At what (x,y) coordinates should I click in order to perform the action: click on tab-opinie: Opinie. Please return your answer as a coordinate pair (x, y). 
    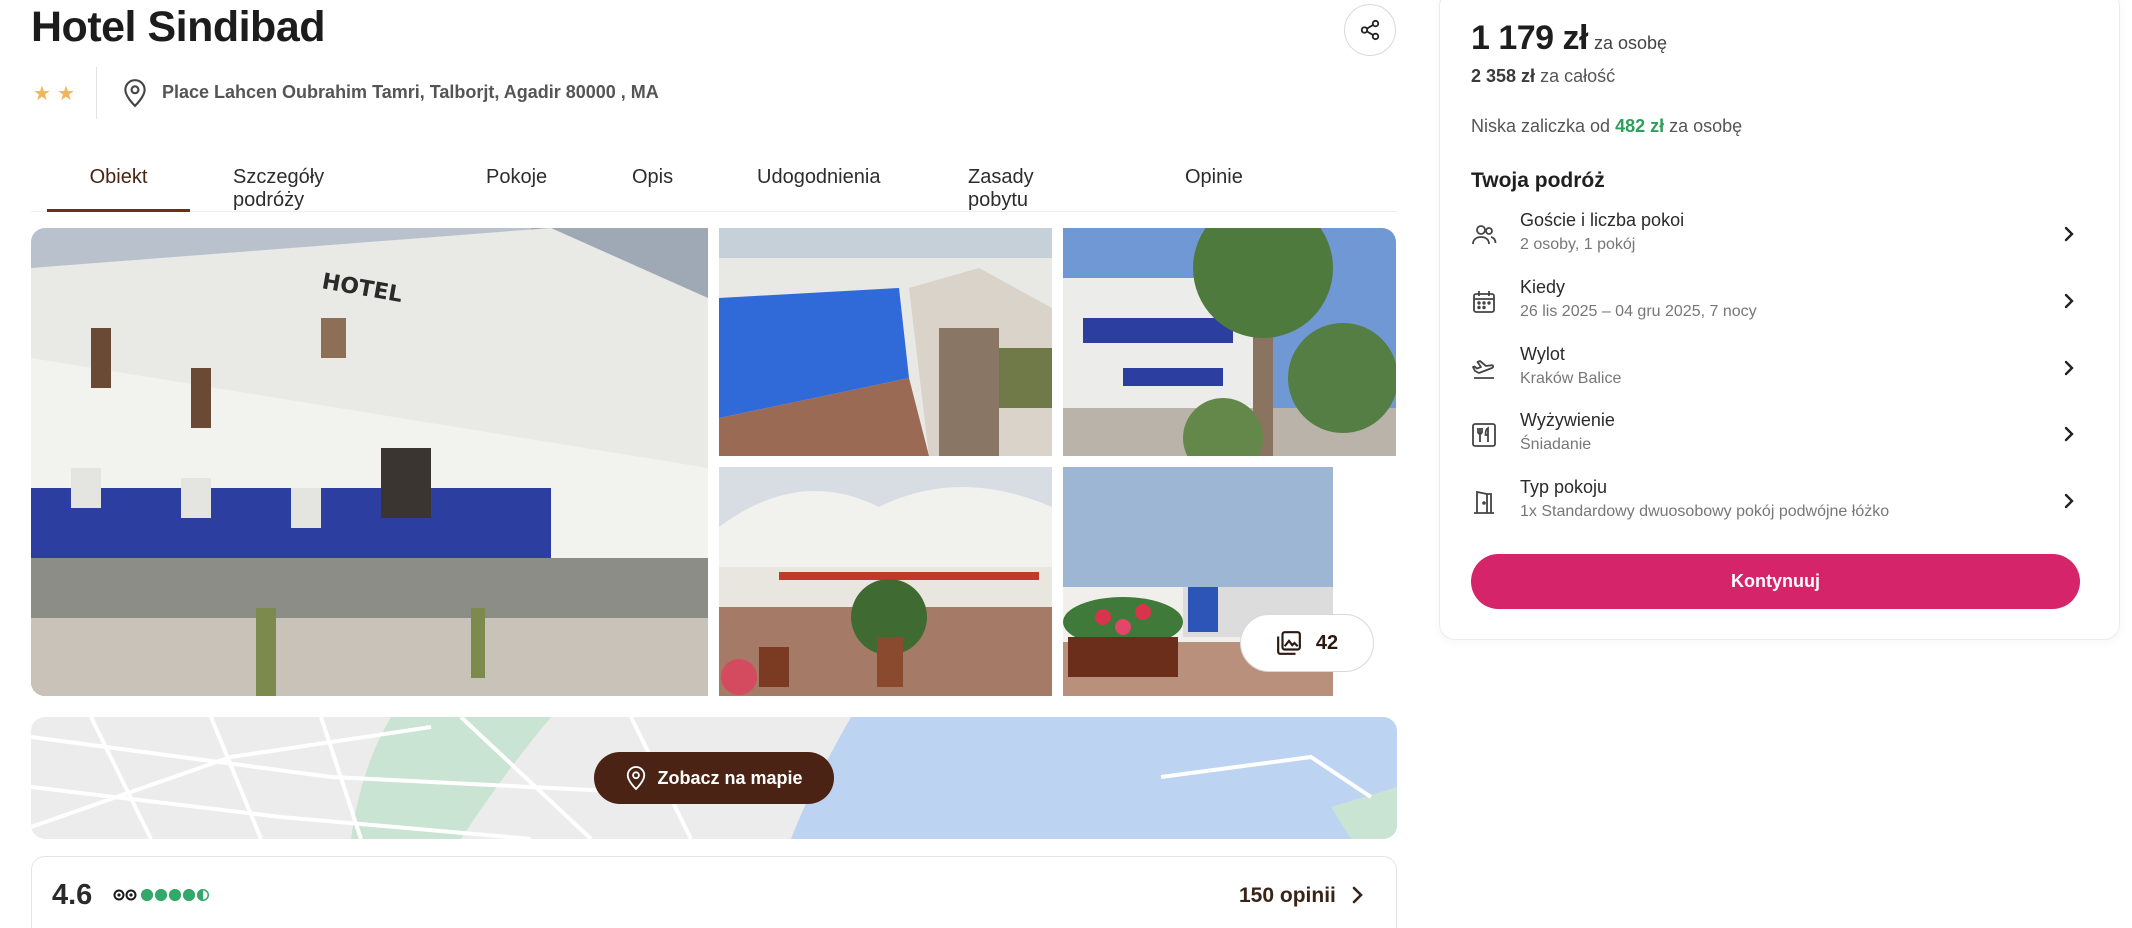
    Looking at the image, I should click on (1214, 186).